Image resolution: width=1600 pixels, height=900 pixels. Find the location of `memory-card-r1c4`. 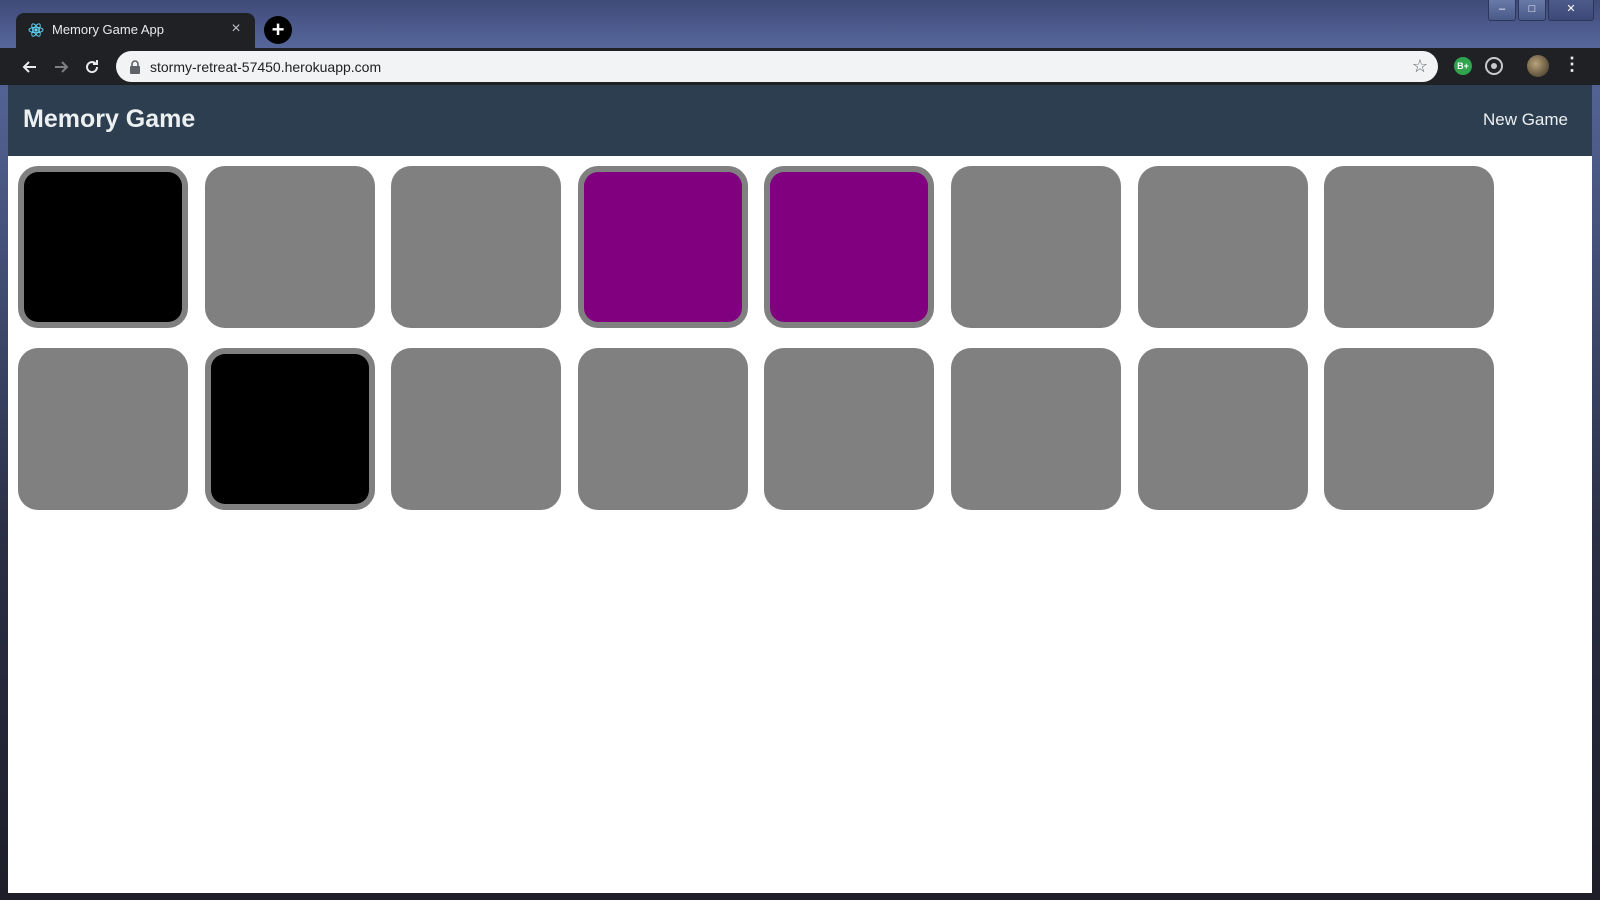

memory-card-r1c4 is located at coordinates (663, 247).